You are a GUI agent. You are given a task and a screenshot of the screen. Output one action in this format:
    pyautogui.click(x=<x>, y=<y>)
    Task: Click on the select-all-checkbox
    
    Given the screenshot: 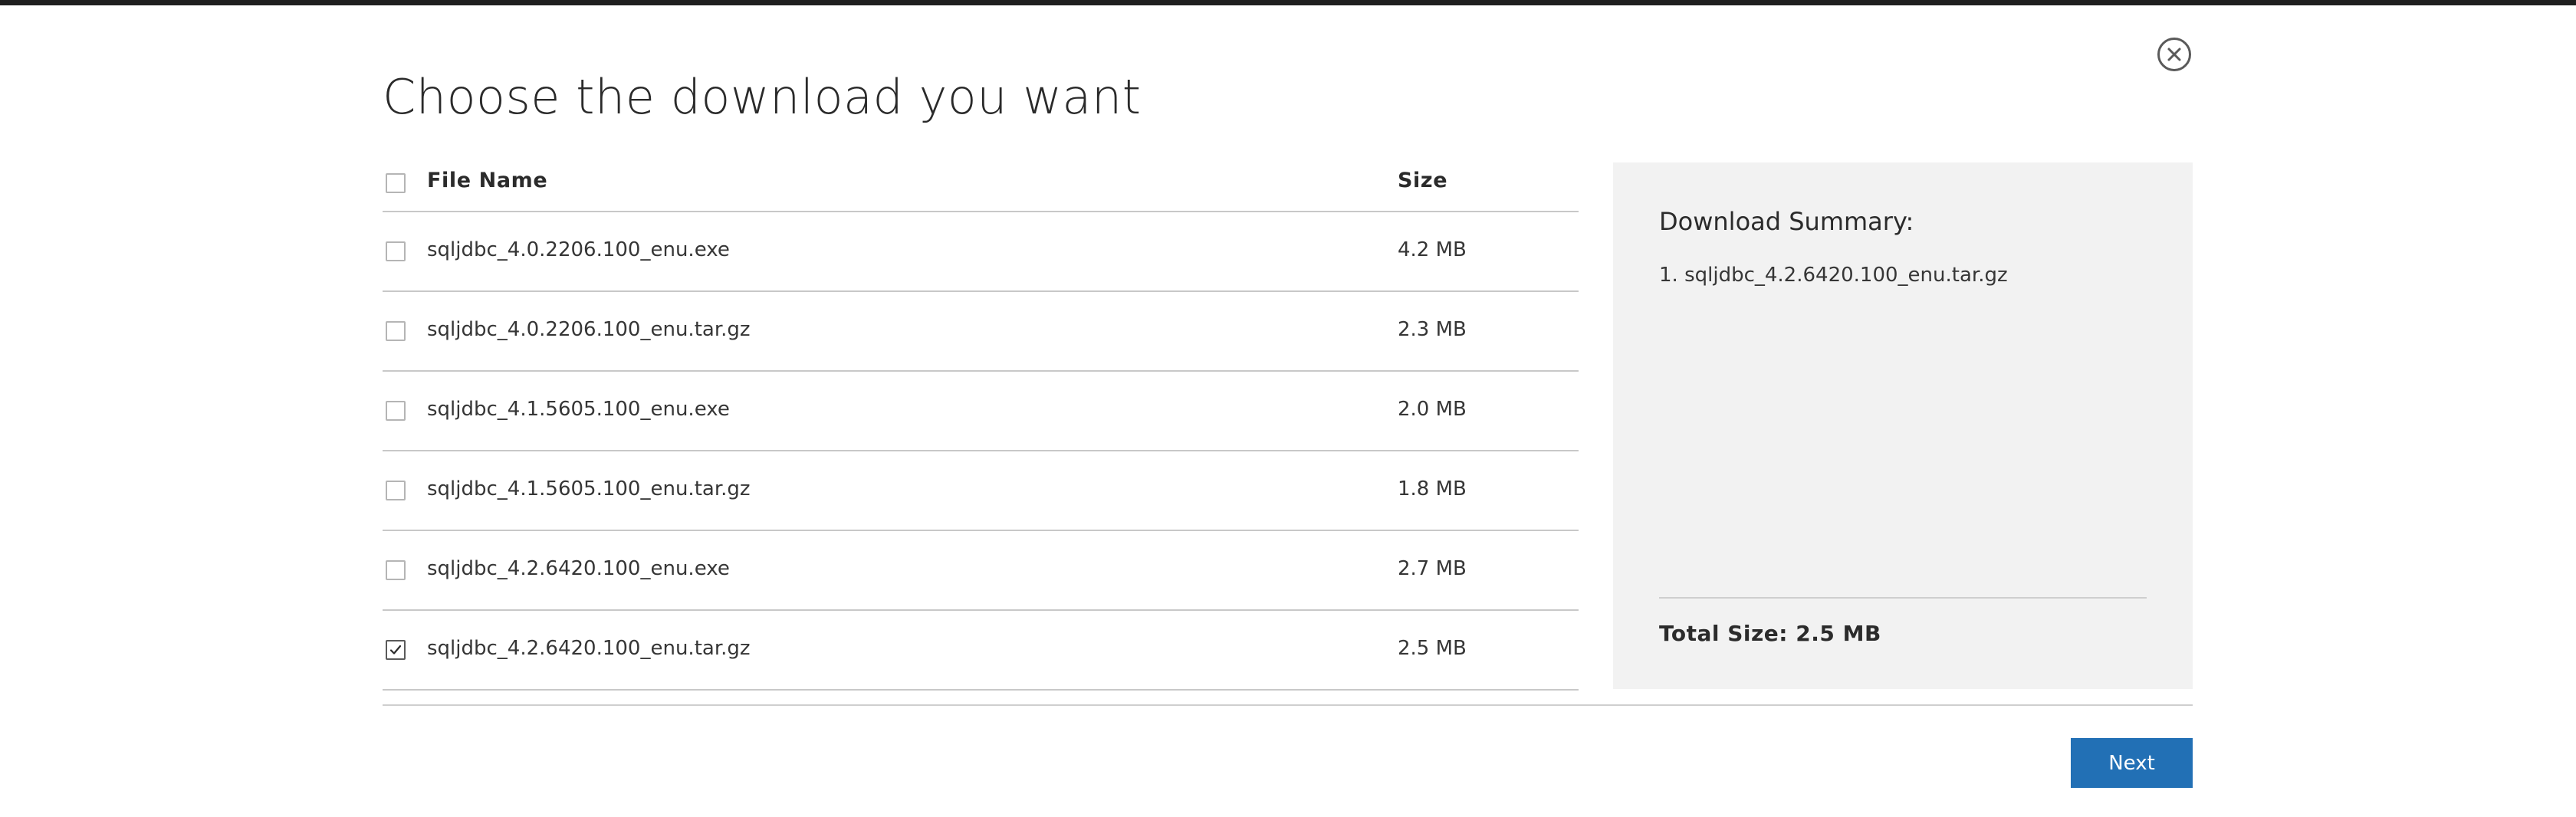 What is the action you would take?
    pyautogui.click(x=396, y=183)
    